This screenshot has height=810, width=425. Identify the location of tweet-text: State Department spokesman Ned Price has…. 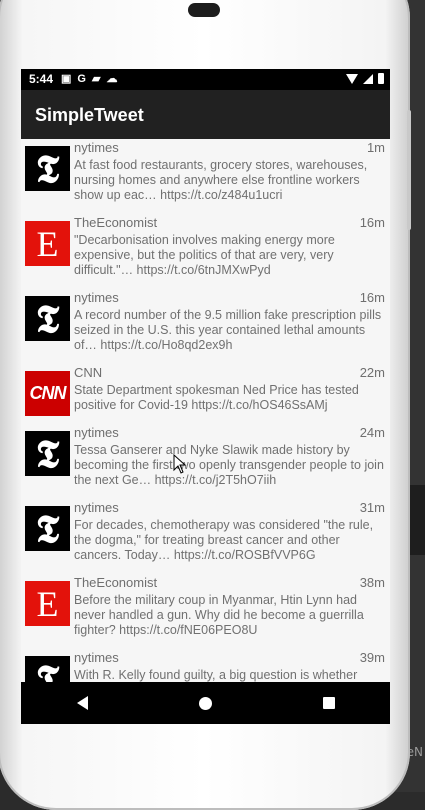
(216, 397).